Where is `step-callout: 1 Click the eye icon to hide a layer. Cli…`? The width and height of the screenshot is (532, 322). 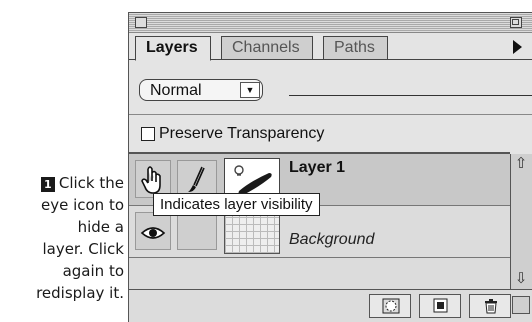
step-callout: 1 Click the eye icon to hide a layer. Cli… is located at coordinates (62, 238).